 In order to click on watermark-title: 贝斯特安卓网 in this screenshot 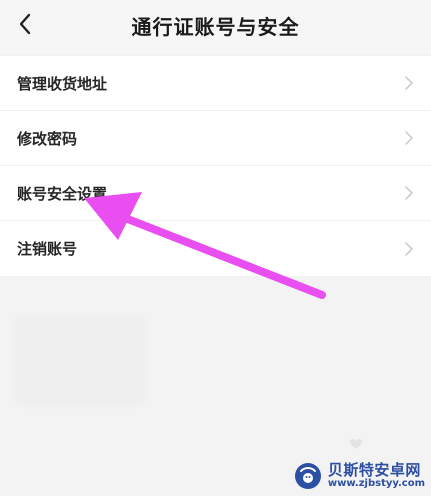, I will do `click(374, 469)`.